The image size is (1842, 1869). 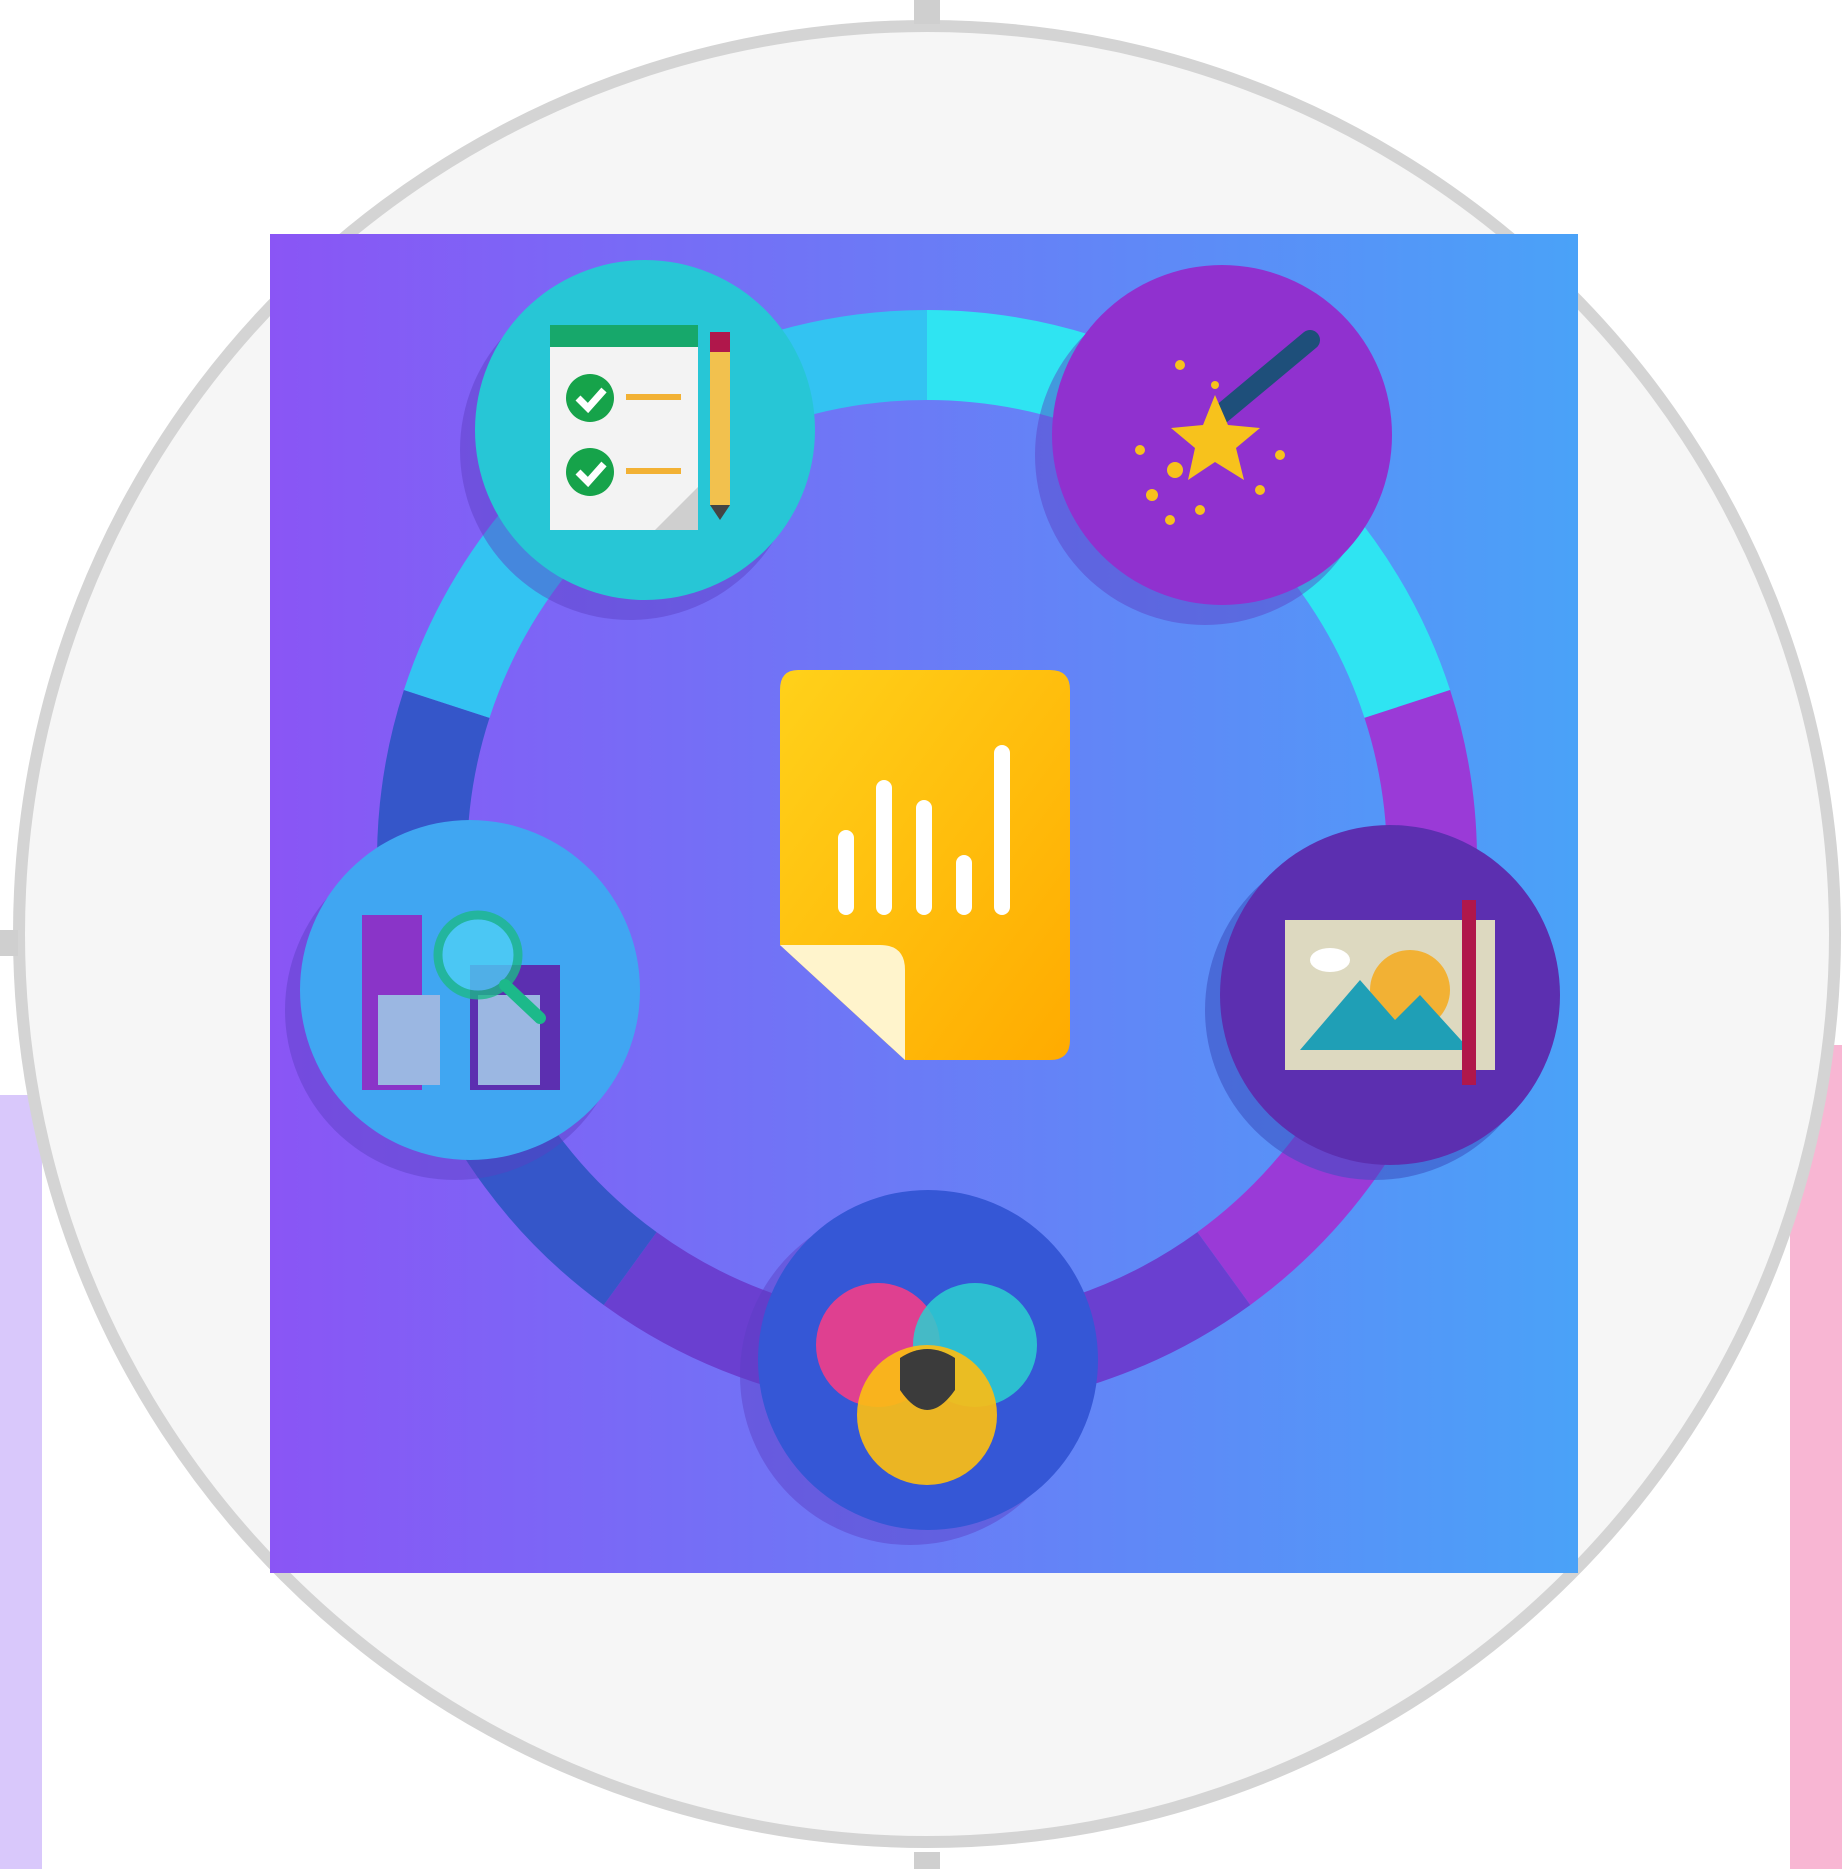 I want to click on frame-tick-top, so click(x=927, y=12).